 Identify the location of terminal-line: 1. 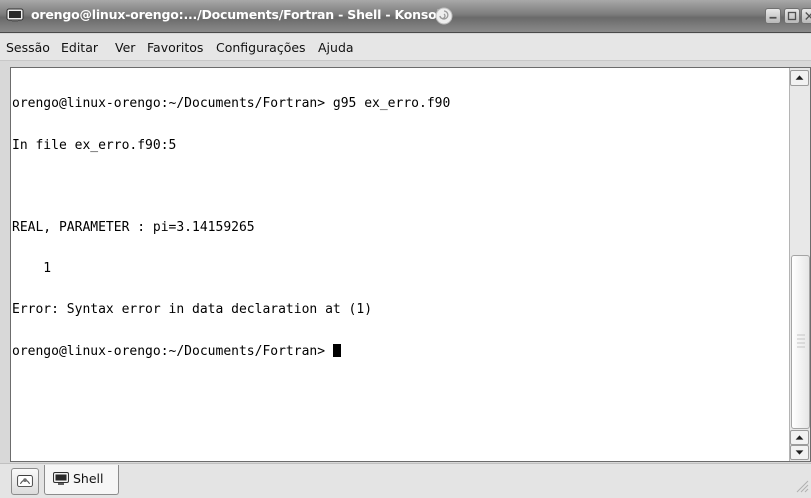
(32, 268).